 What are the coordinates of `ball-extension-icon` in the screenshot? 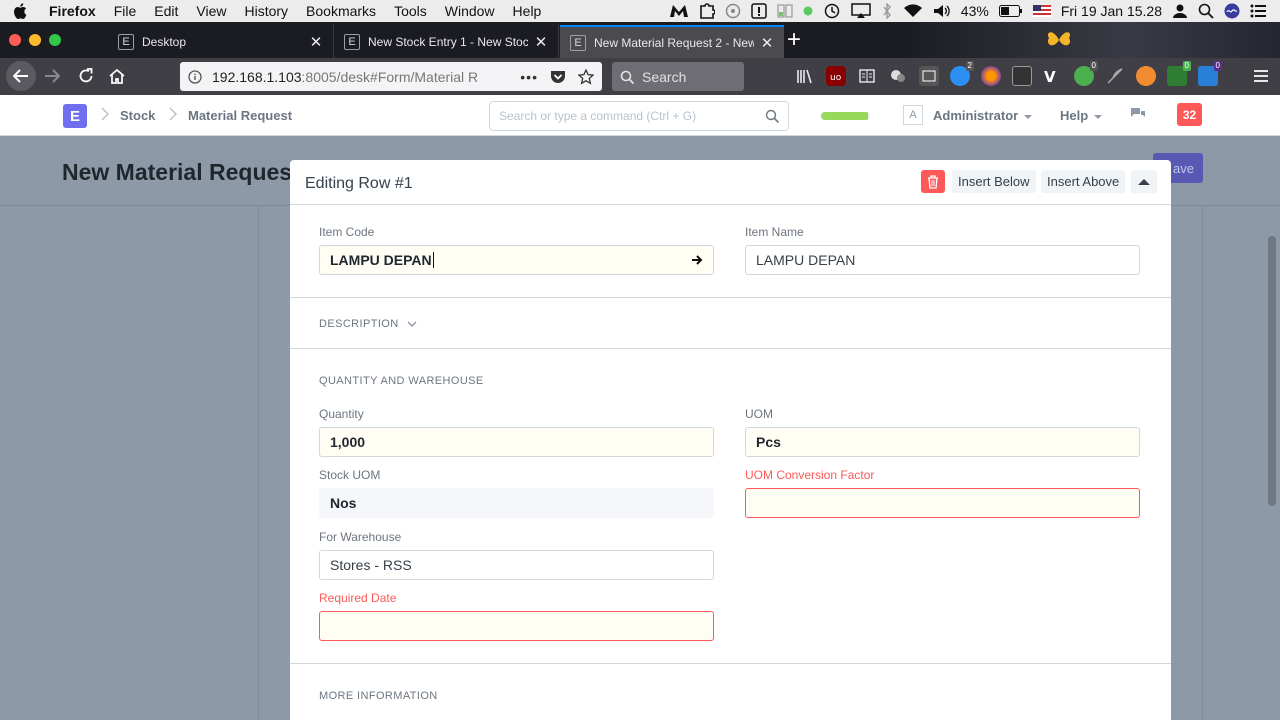 It's located at (1146, 76).